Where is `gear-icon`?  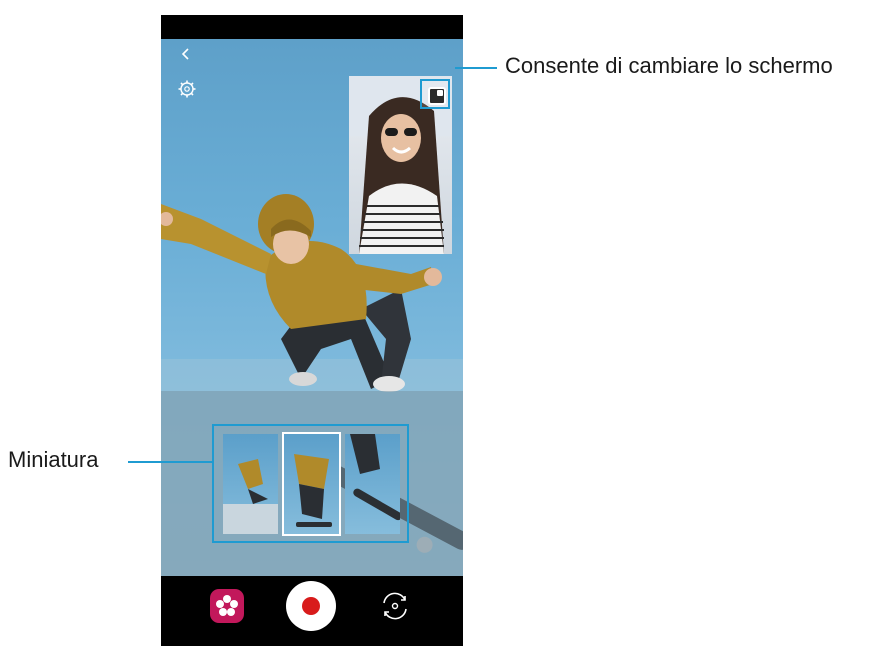
gear-icon is located at coordinates (187, 89).